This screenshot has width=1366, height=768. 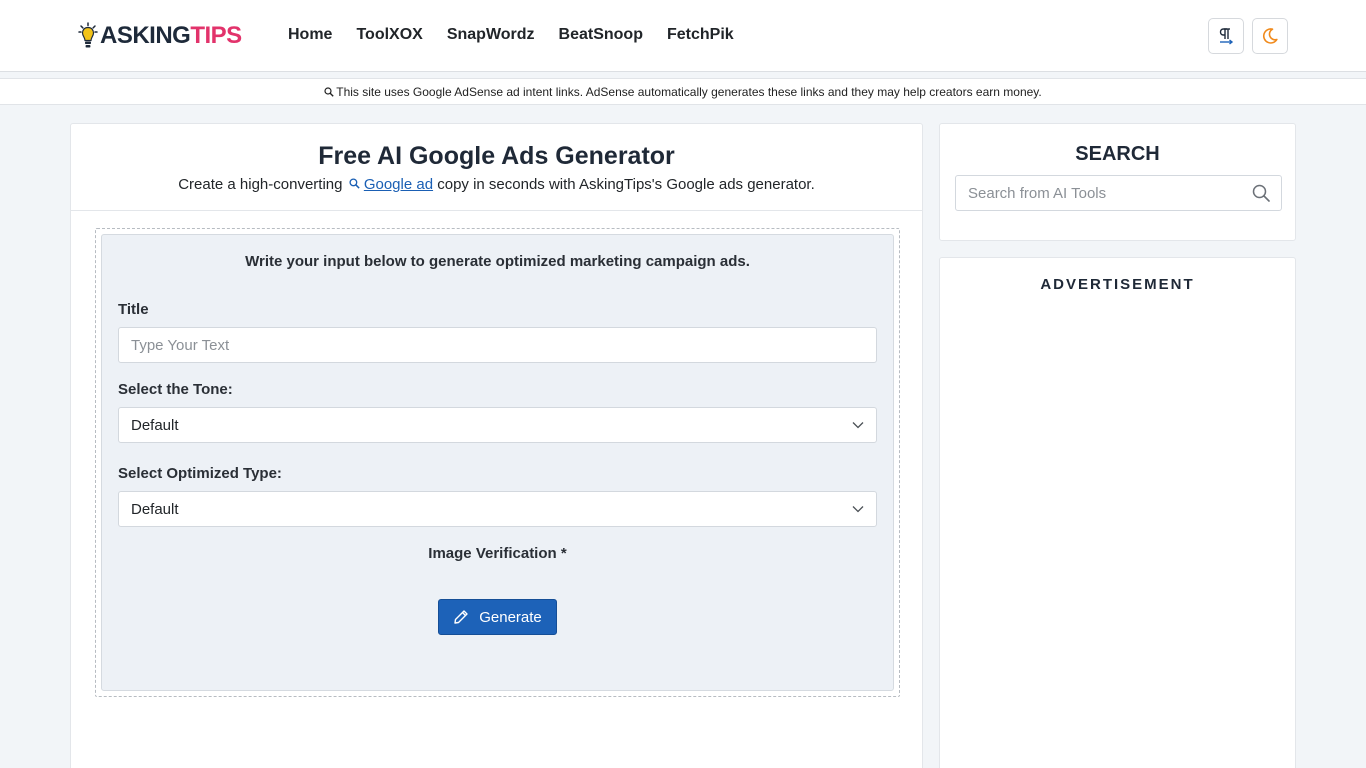 I want to click on pencil-icon, so click(x=461, y=617).